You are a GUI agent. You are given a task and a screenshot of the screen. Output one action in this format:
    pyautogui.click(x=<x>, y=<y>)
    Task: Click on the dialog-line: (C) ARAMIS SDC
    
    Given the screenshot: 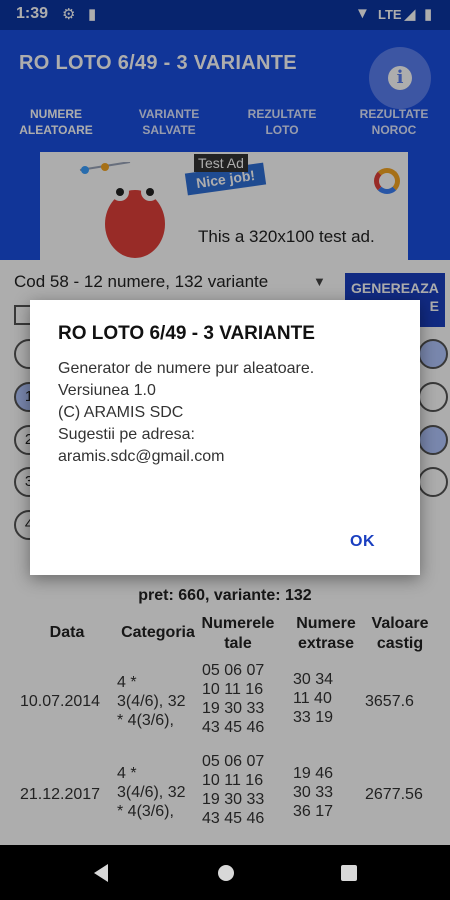 What is the action you would take?
    pyautogui.click(x=121, y=412)
    